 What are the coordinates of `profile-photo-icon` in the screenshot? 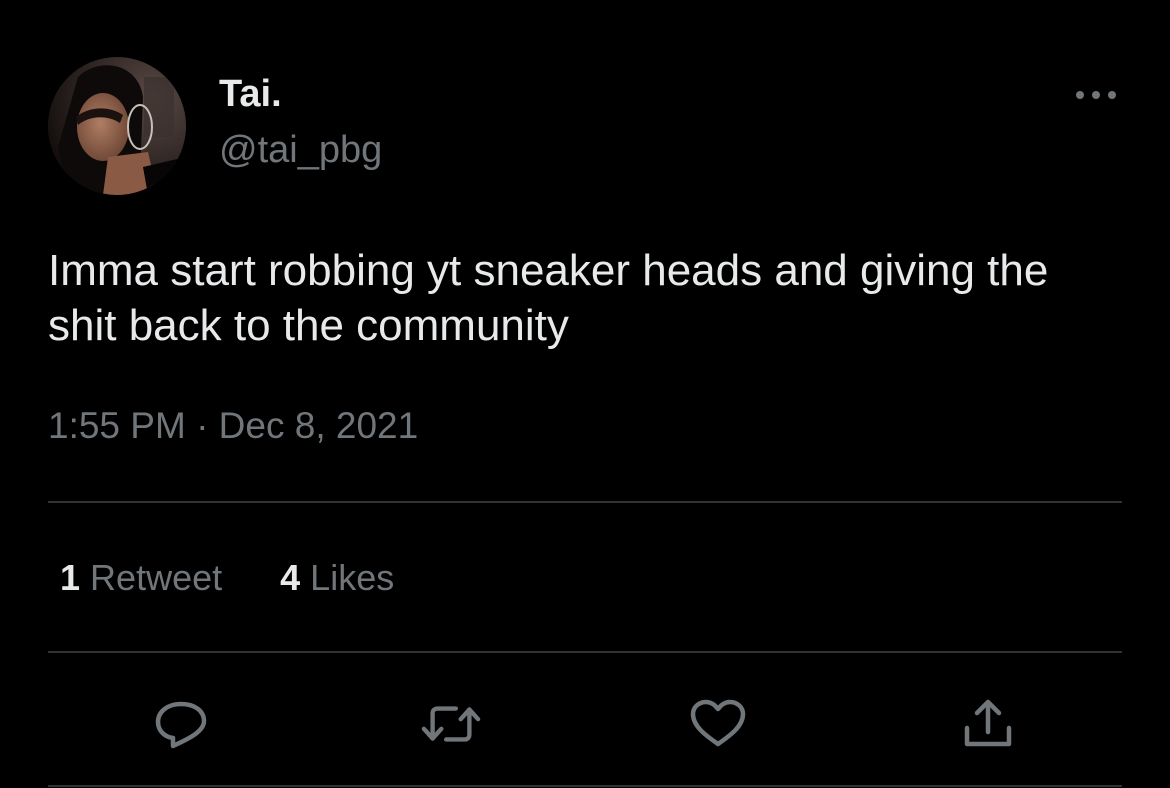 It's located at (117, 126).